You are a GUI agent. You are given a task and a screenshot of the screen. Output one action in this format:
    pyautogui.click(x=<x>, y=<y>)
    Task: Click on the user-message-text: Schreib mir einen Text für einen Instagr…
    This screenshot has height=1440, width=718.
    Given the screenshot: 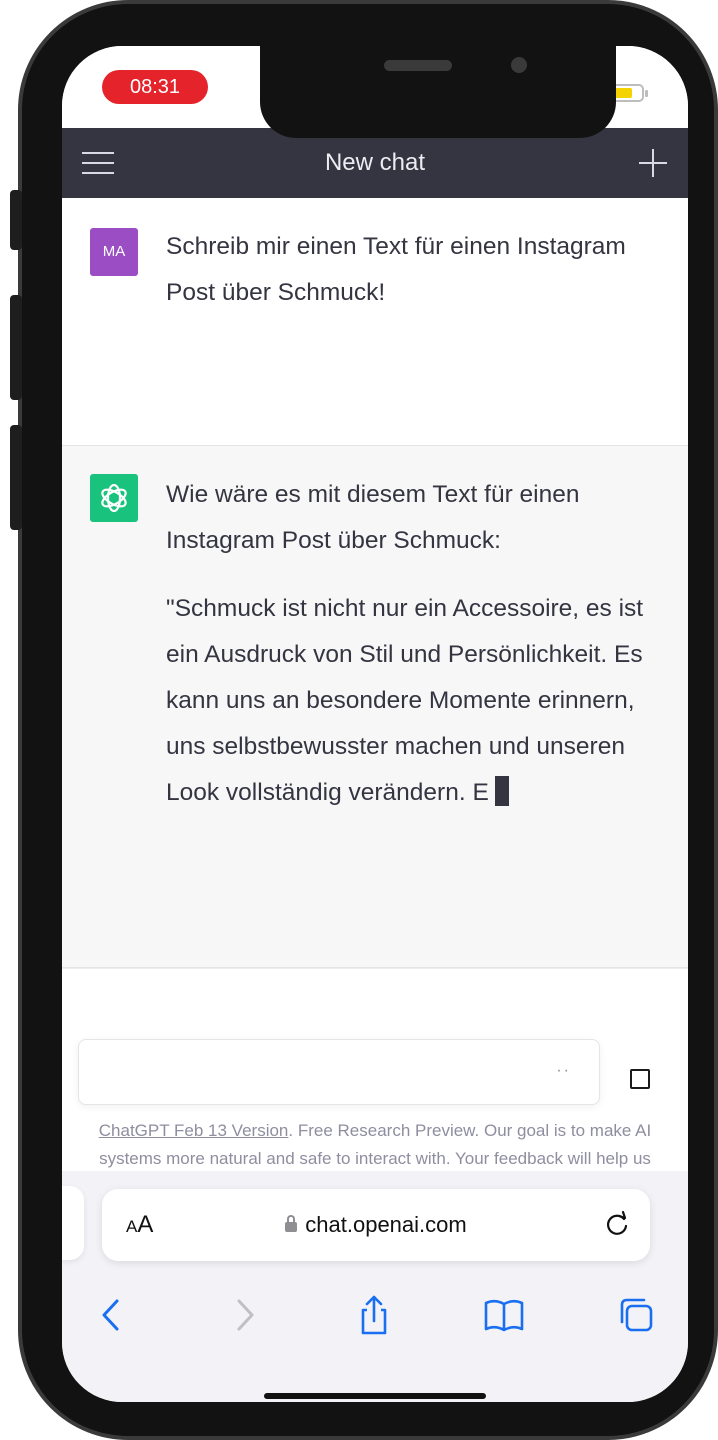 What is the action you would take?
    pyautogui.click(x=396, y=269)
    